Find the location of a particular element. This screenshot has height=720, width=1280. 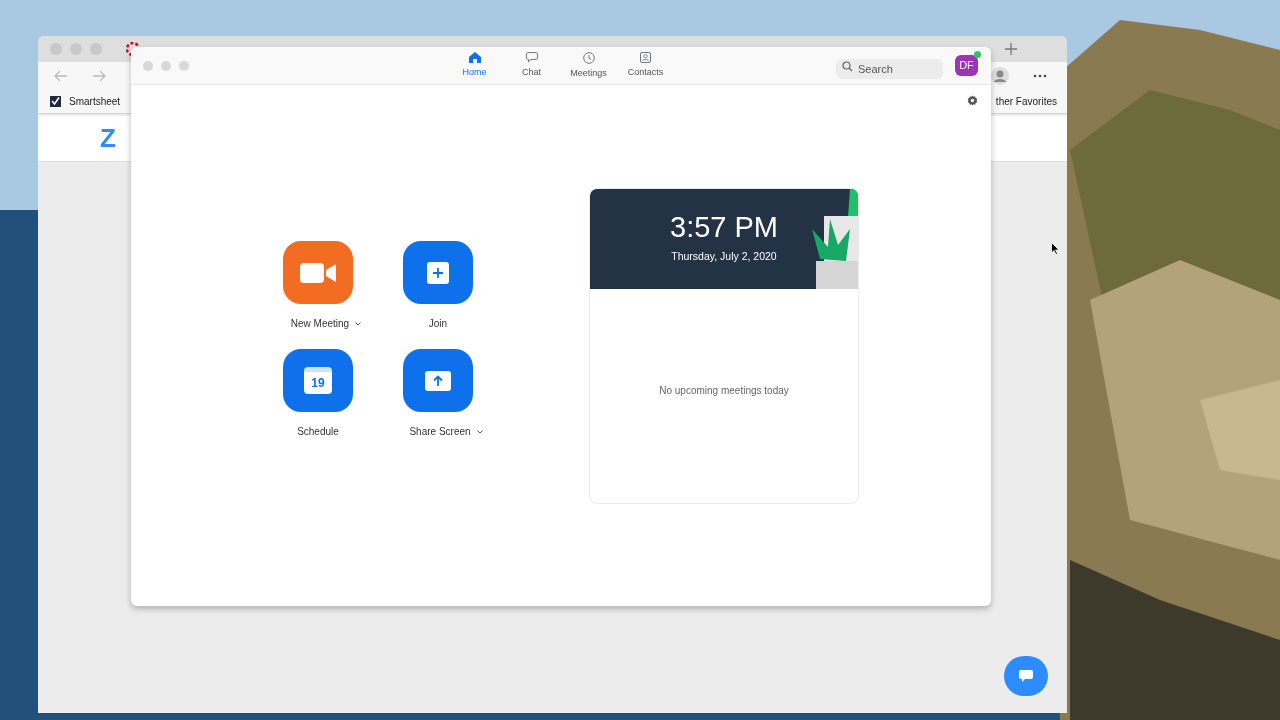

bookmark-folder: ther Favorites is located at coordinates (1026, 101).